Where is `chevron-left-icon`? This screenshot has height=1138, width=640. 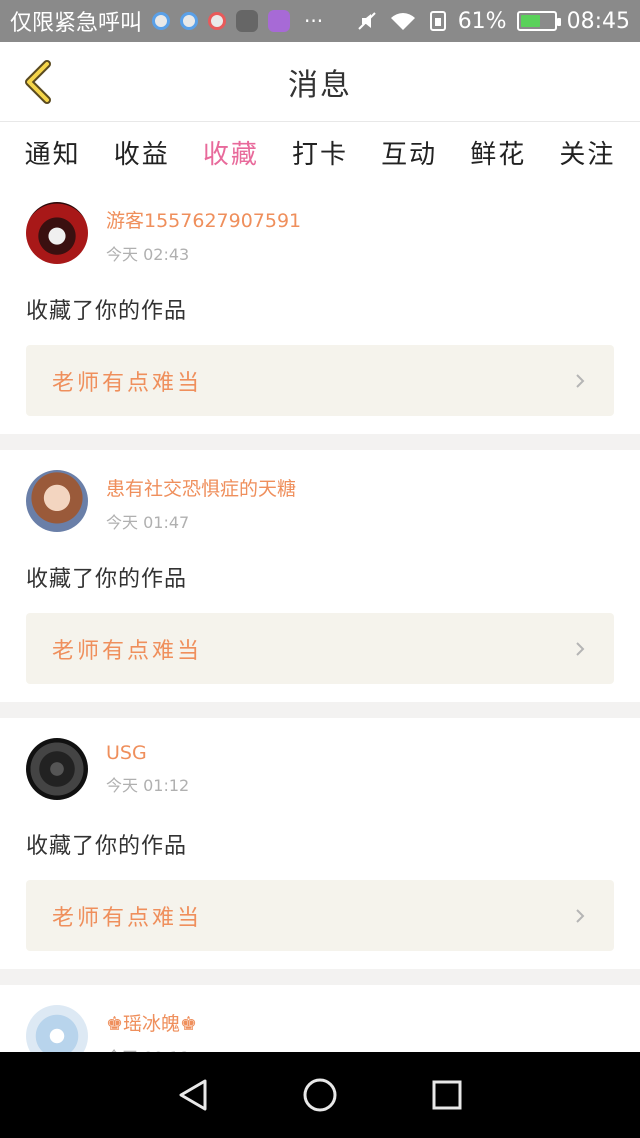 chevron-left-icon is located at coordinates (38, 82).